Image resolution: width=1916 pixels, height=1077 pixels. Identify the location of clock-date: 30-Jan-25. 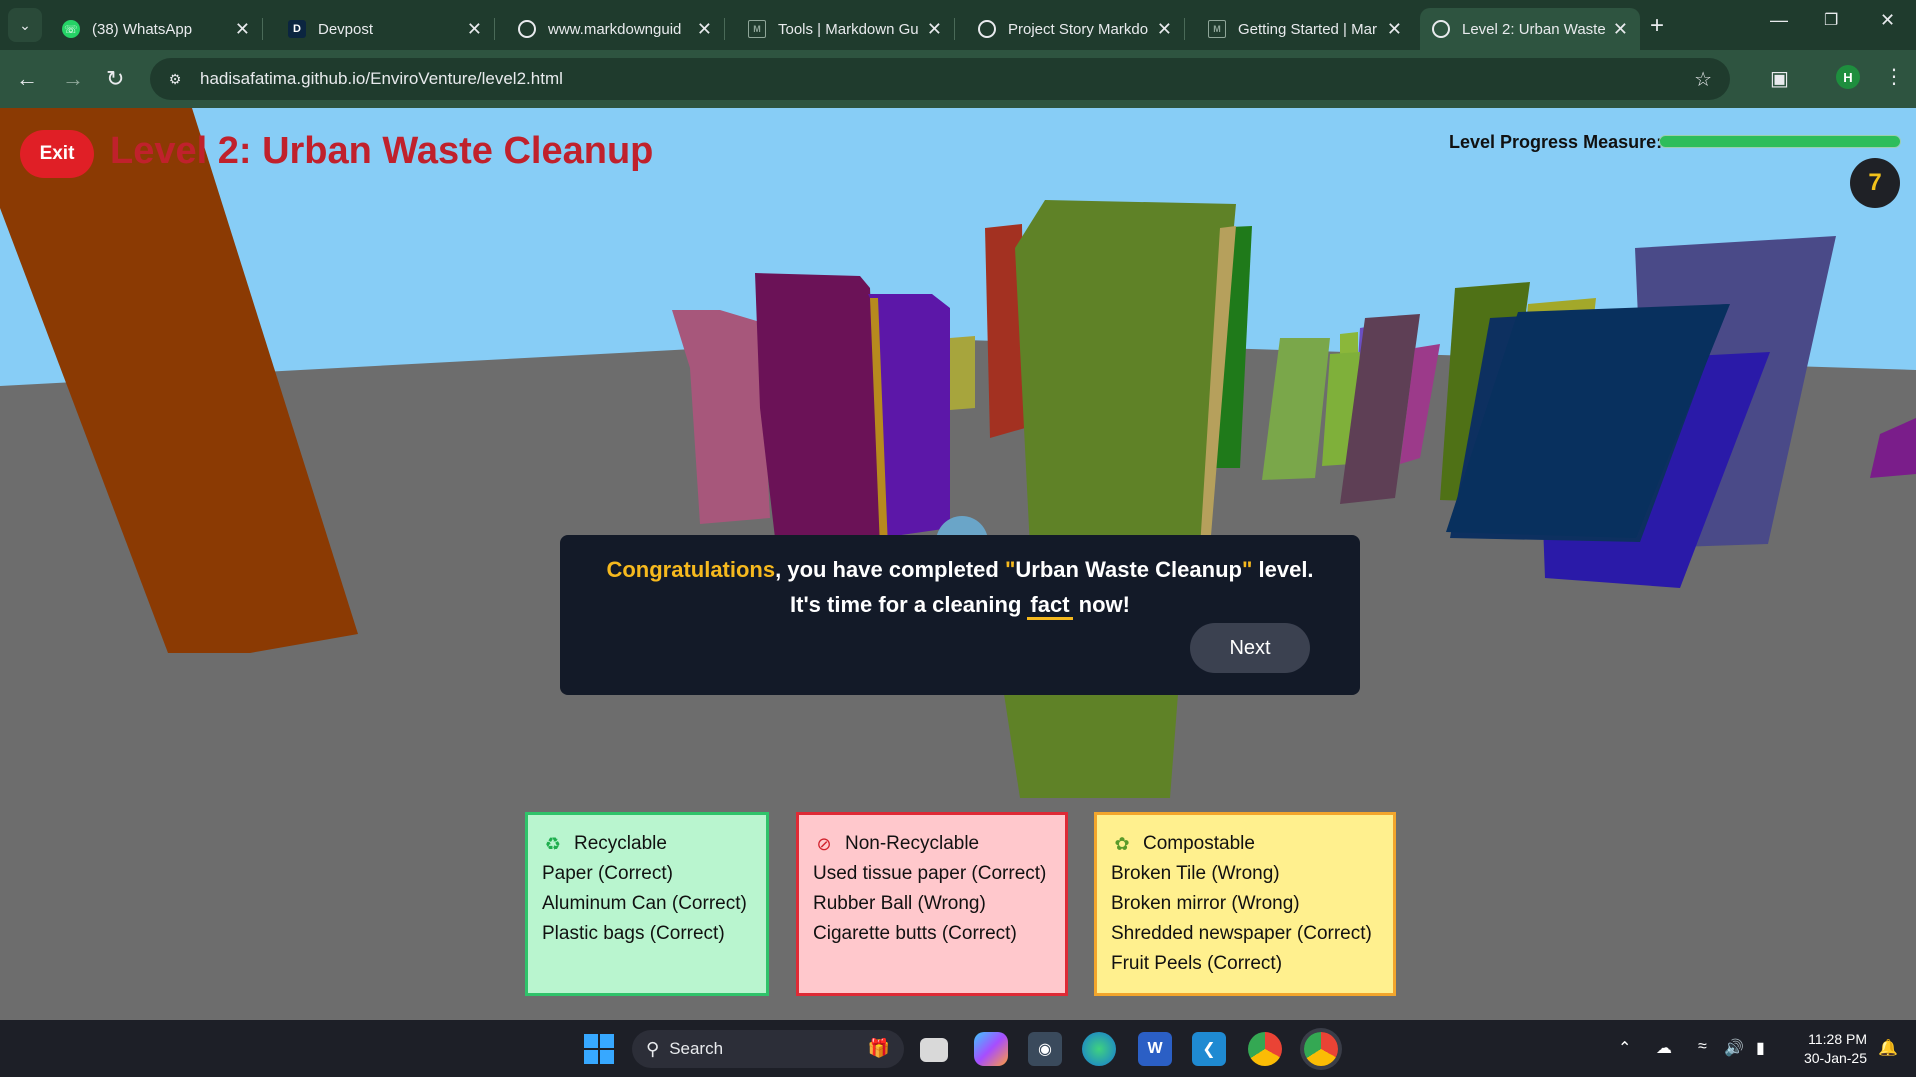
(1835, 1058).